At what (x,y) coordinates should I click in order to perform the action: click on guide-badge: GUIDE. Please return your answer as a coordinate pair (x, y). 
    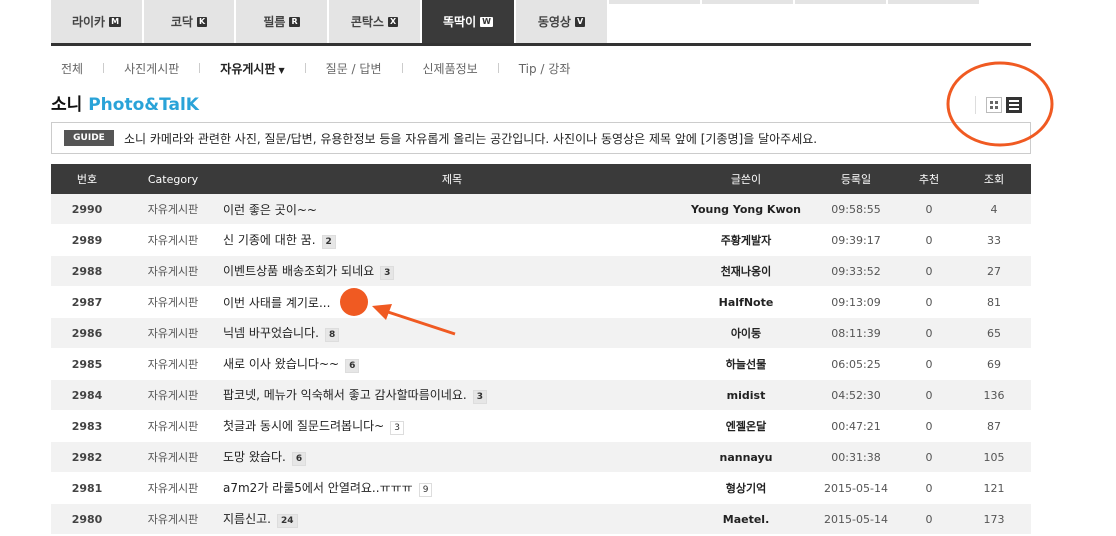
    Looking at the image, I should click on (89, 138).